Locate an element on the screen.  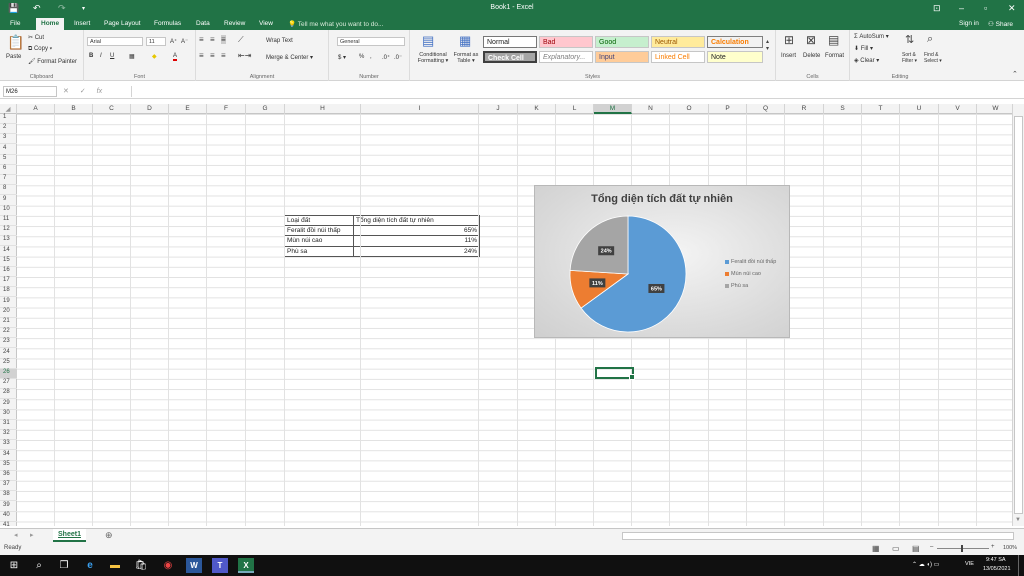
align-right-icon: ≡ is located at coordinates (223, 55).